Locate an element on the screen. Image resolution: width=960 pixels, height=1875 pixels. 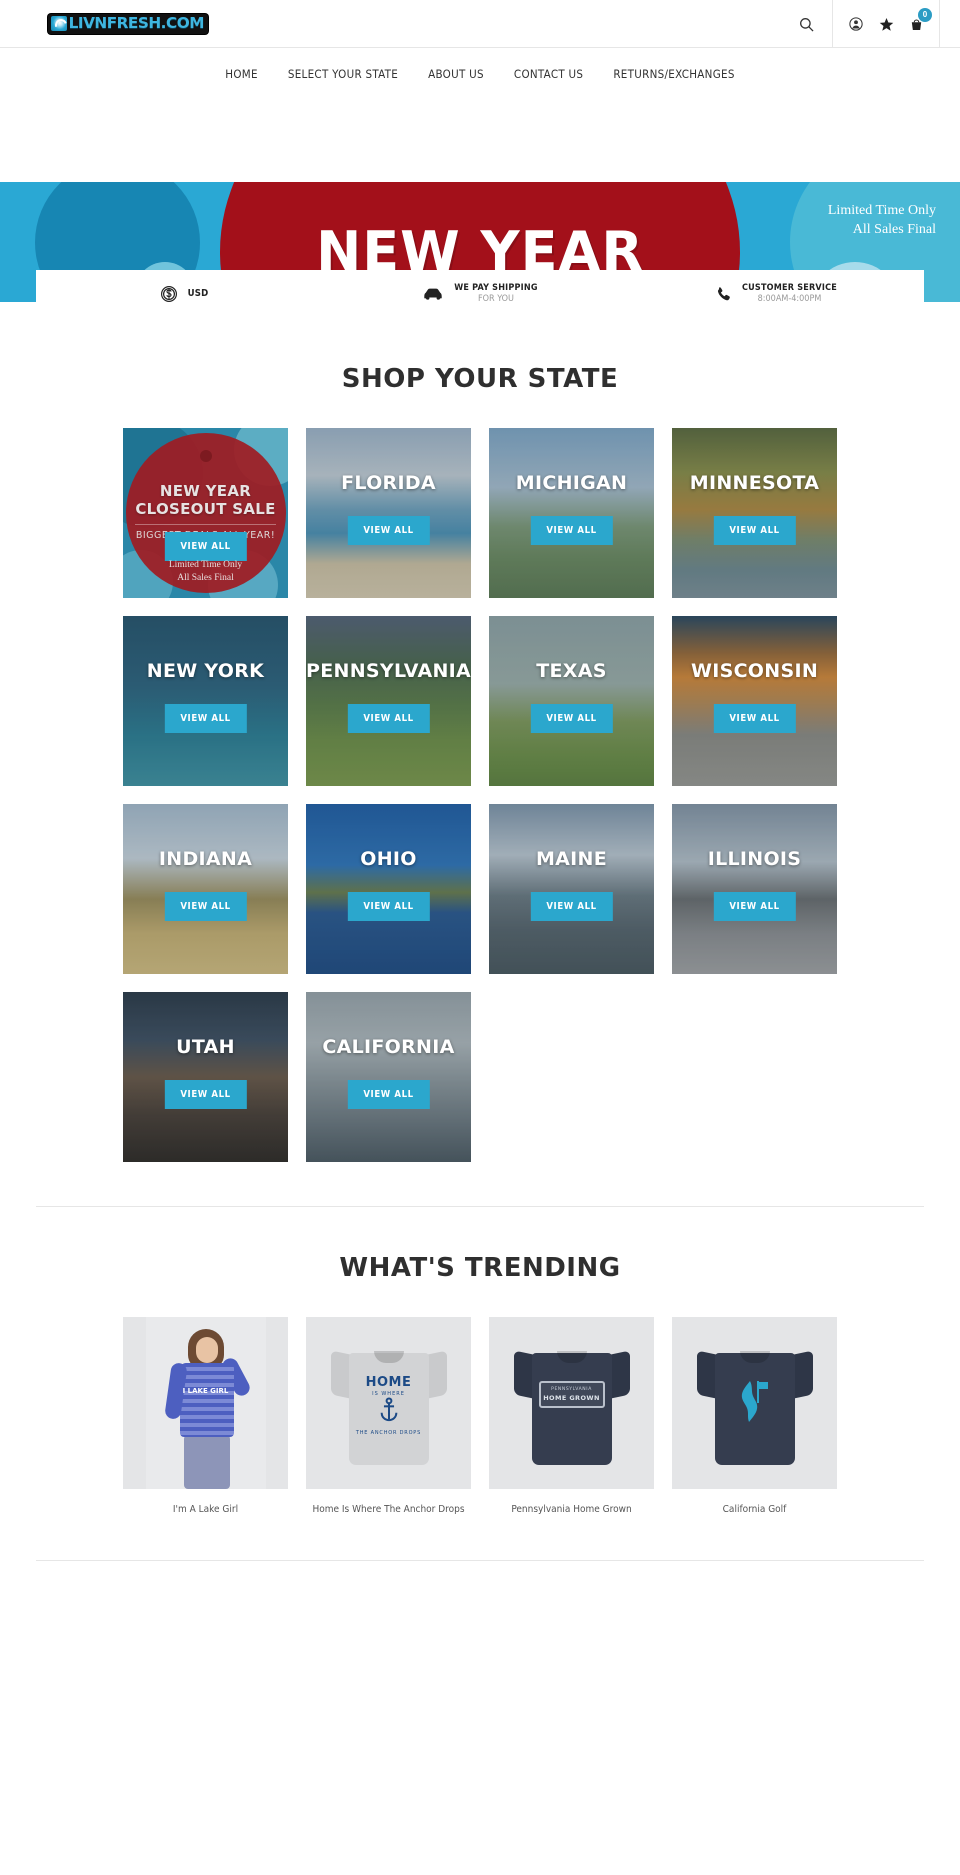
tee-graphic-line-1: PENNSYLVANIA is located at coordinates (571, 1389).